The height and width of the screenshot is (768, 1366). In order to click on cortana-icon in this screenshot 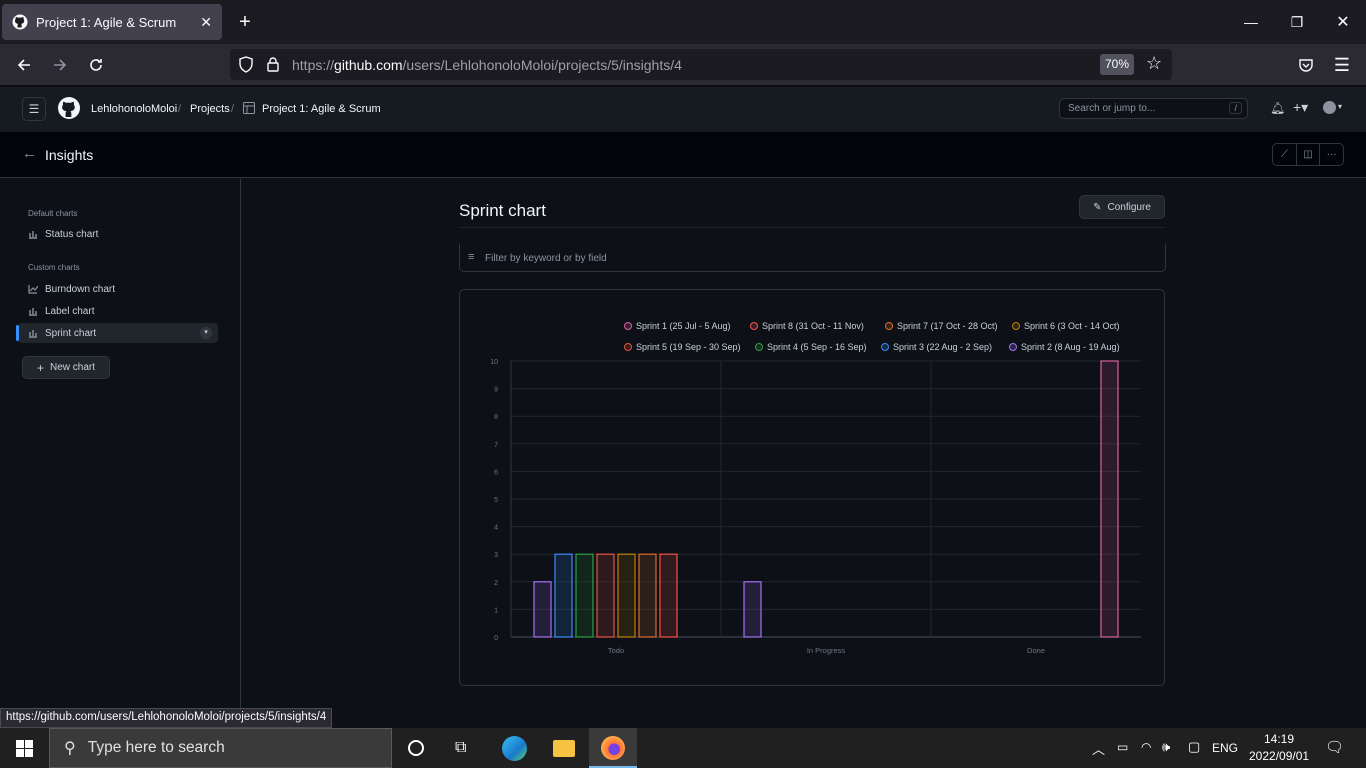, I will do `click(416, 748)`.